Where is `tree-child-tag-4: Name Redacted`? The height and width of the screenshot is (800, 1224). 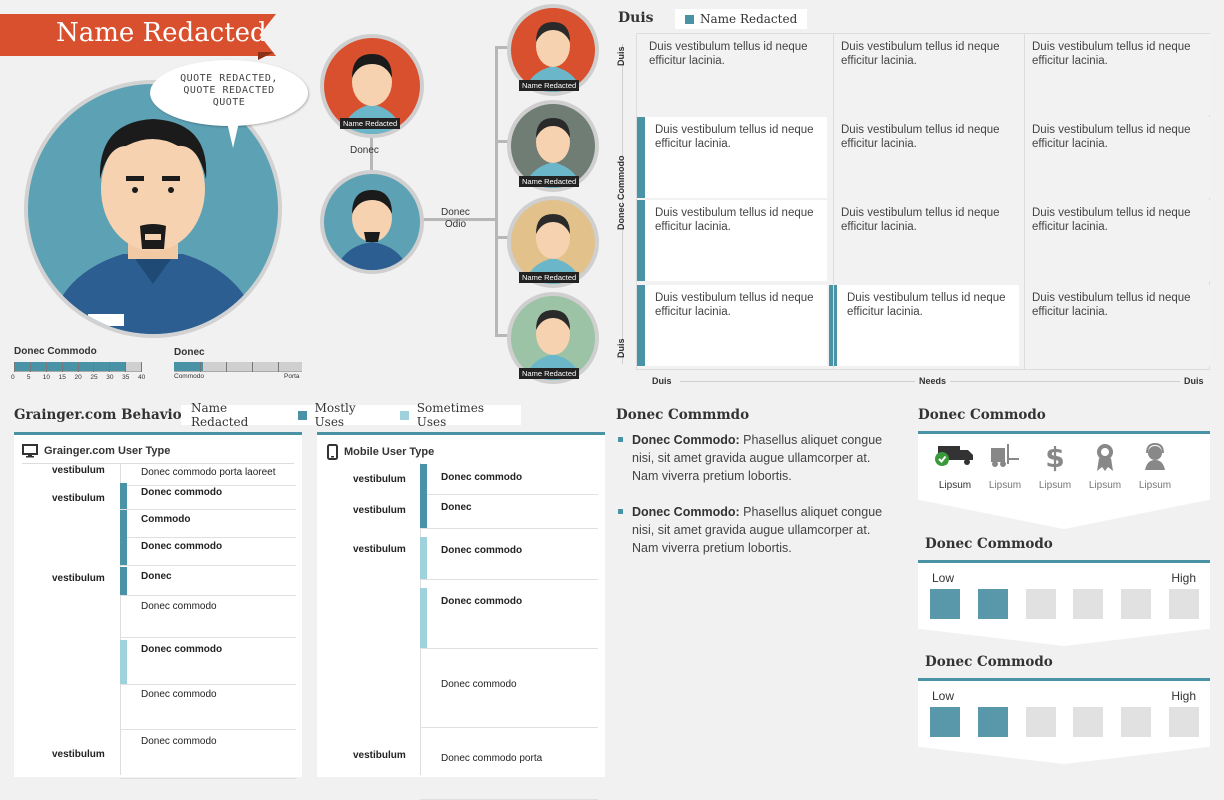 tree-child-tag-4: Name Redacted is located at coordinates (549, 373).